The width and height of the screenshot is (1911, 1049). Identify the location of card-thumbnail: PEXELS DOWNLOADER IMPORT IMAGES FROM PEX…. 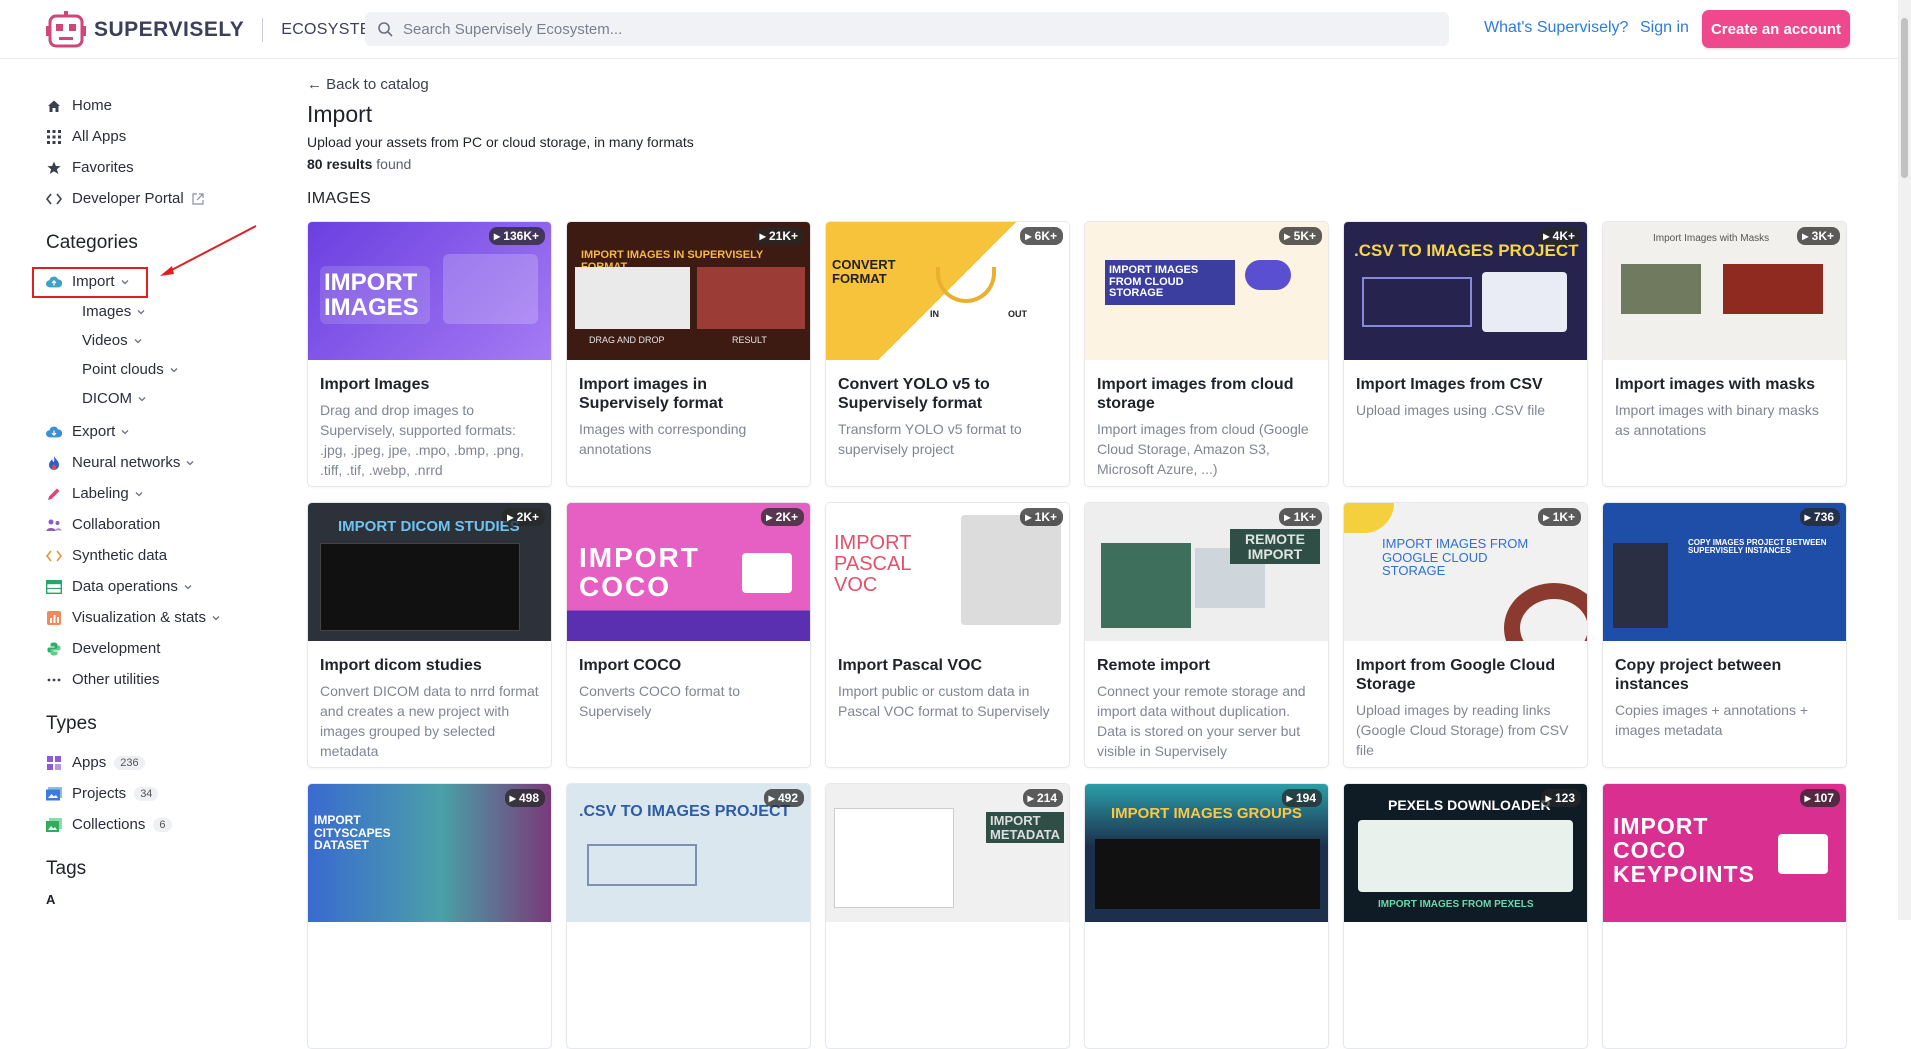
(1465, 853).